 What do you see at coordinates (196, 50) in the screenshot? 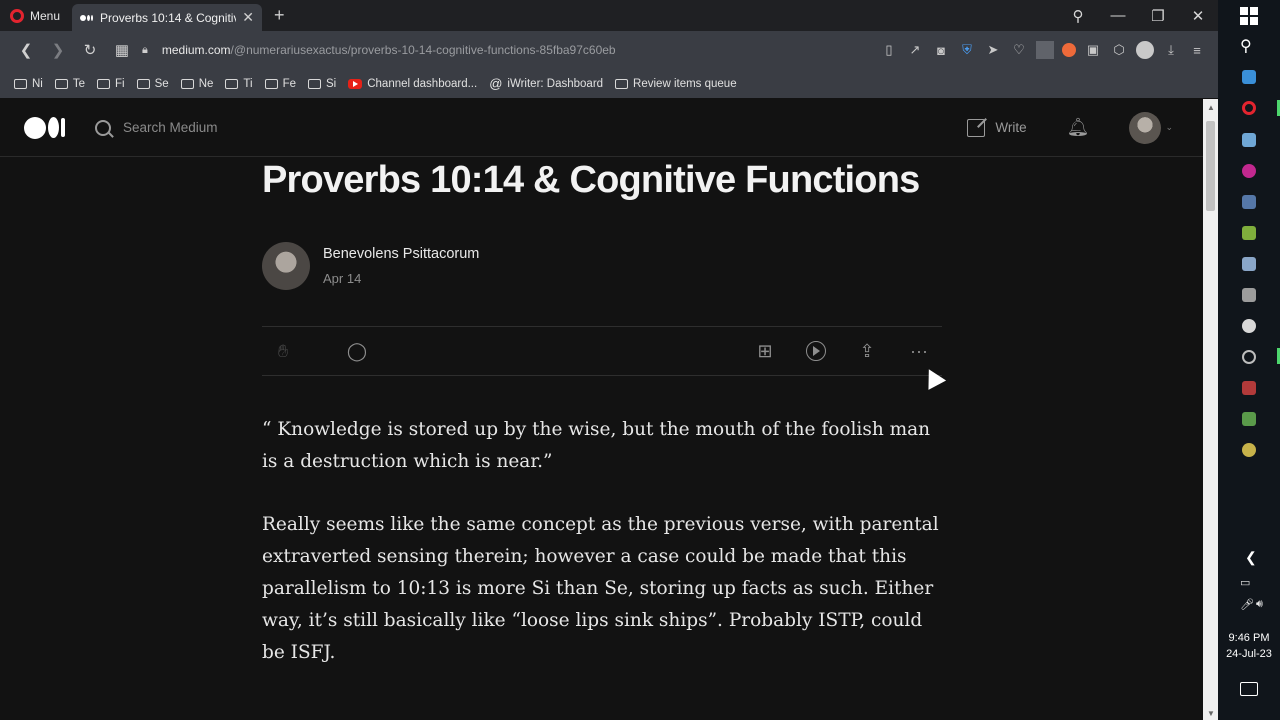
I see `url-host: medium.com` at bounding box center [196, 50].